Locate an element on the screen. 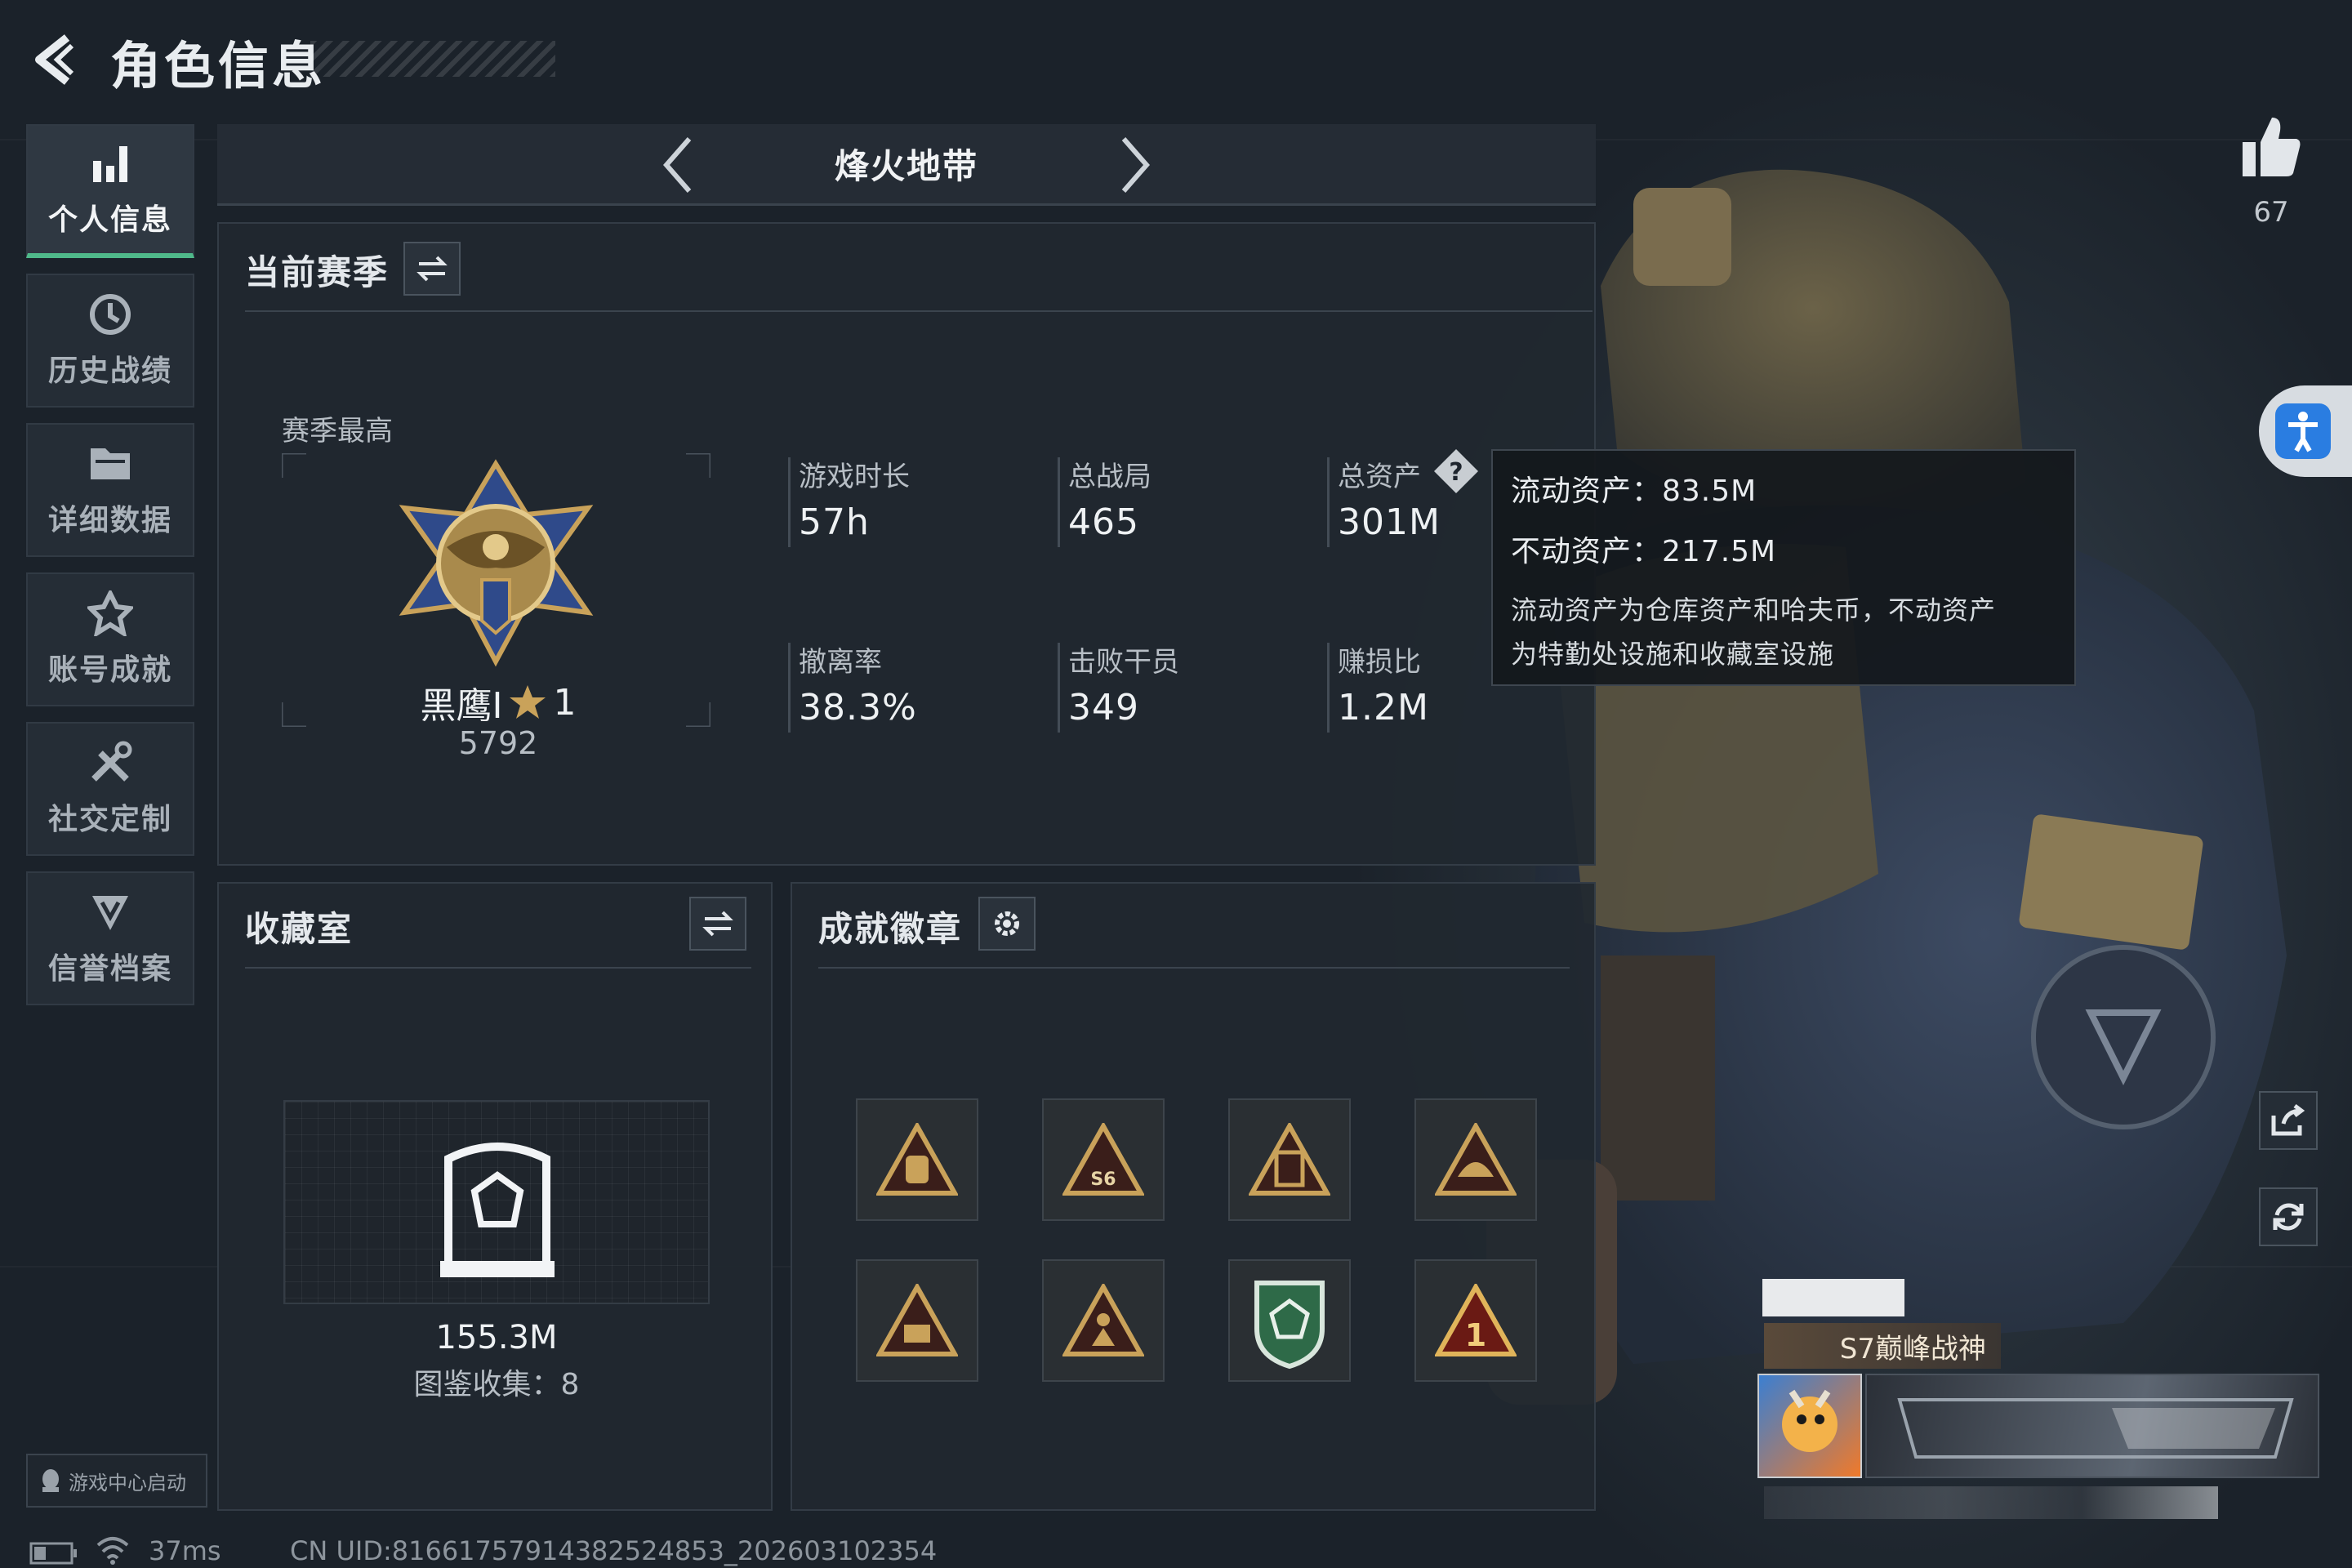 This screenshot has width=2352, height=1568. svg-text: 1 is located at coordinates (1475, 1335).